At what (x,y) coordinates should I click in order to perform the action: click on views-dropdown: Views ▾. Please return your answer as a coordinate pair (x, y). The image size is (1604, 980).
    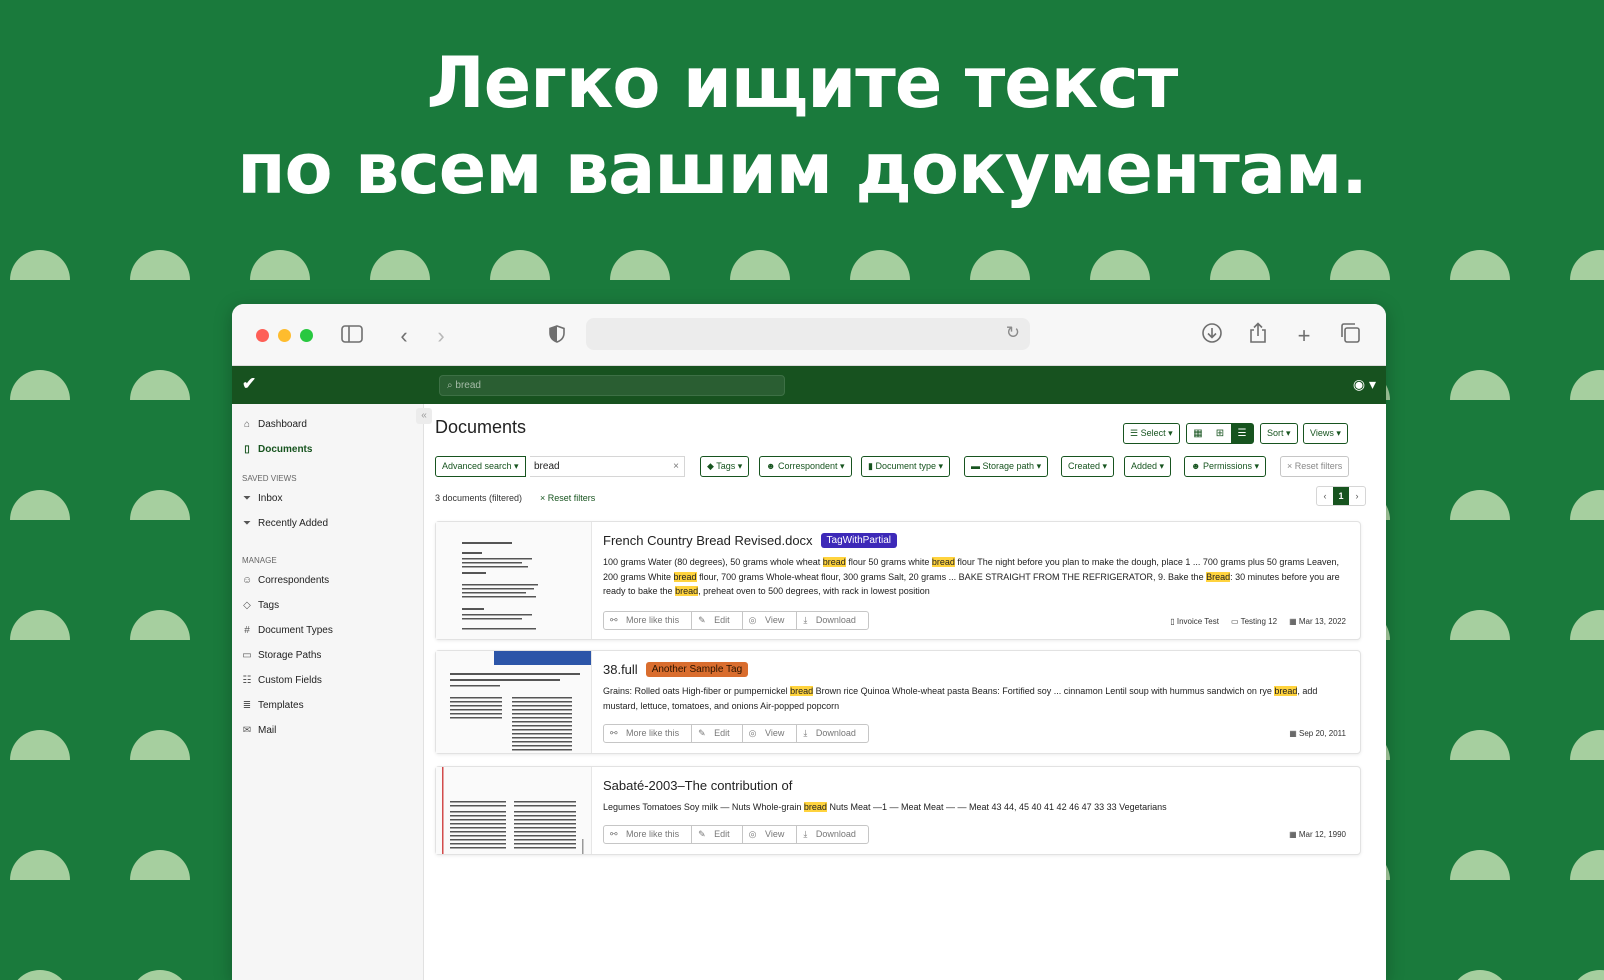
    Looking at the image, I should click on (1325, 433).